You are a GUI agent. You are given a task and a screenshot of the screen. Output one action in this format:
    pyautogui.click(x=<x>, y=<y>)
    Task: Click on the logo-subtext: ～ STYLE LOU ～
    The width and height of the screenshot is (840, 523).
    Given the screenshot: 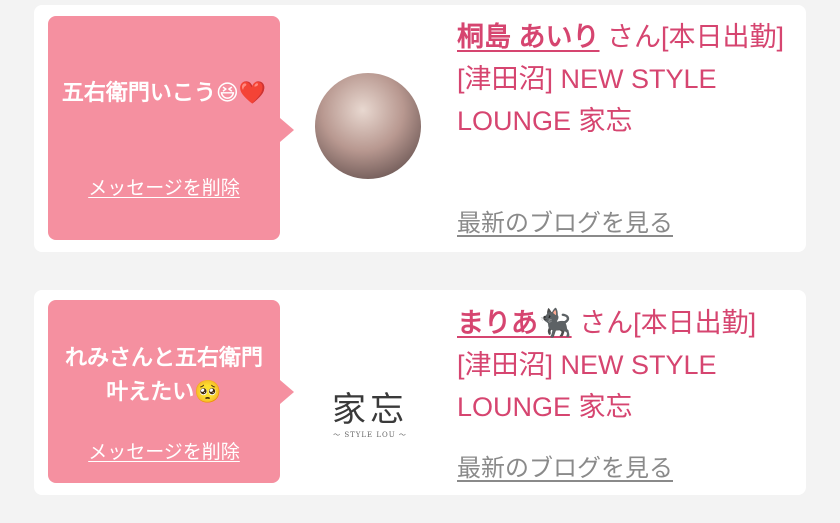 What is the action you would take?
    pyautogui.click(x=370, y=435)
    